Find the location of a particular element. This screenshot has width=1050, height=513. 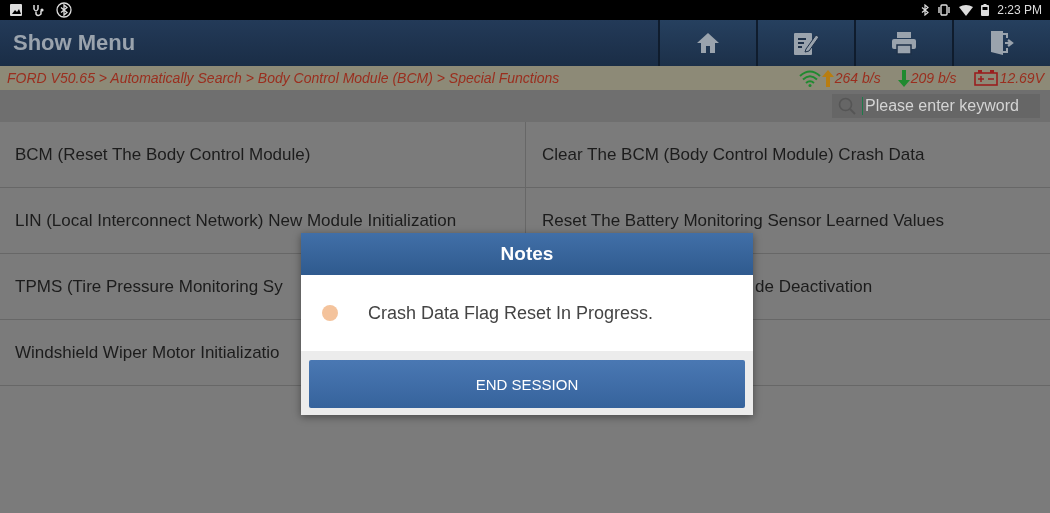

home-icon is located at coordinates (708, 43).